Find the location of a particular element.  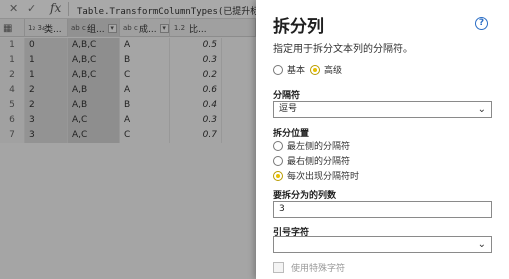

split-at-label: 拆分位置 is located at coordinates (291, 134).